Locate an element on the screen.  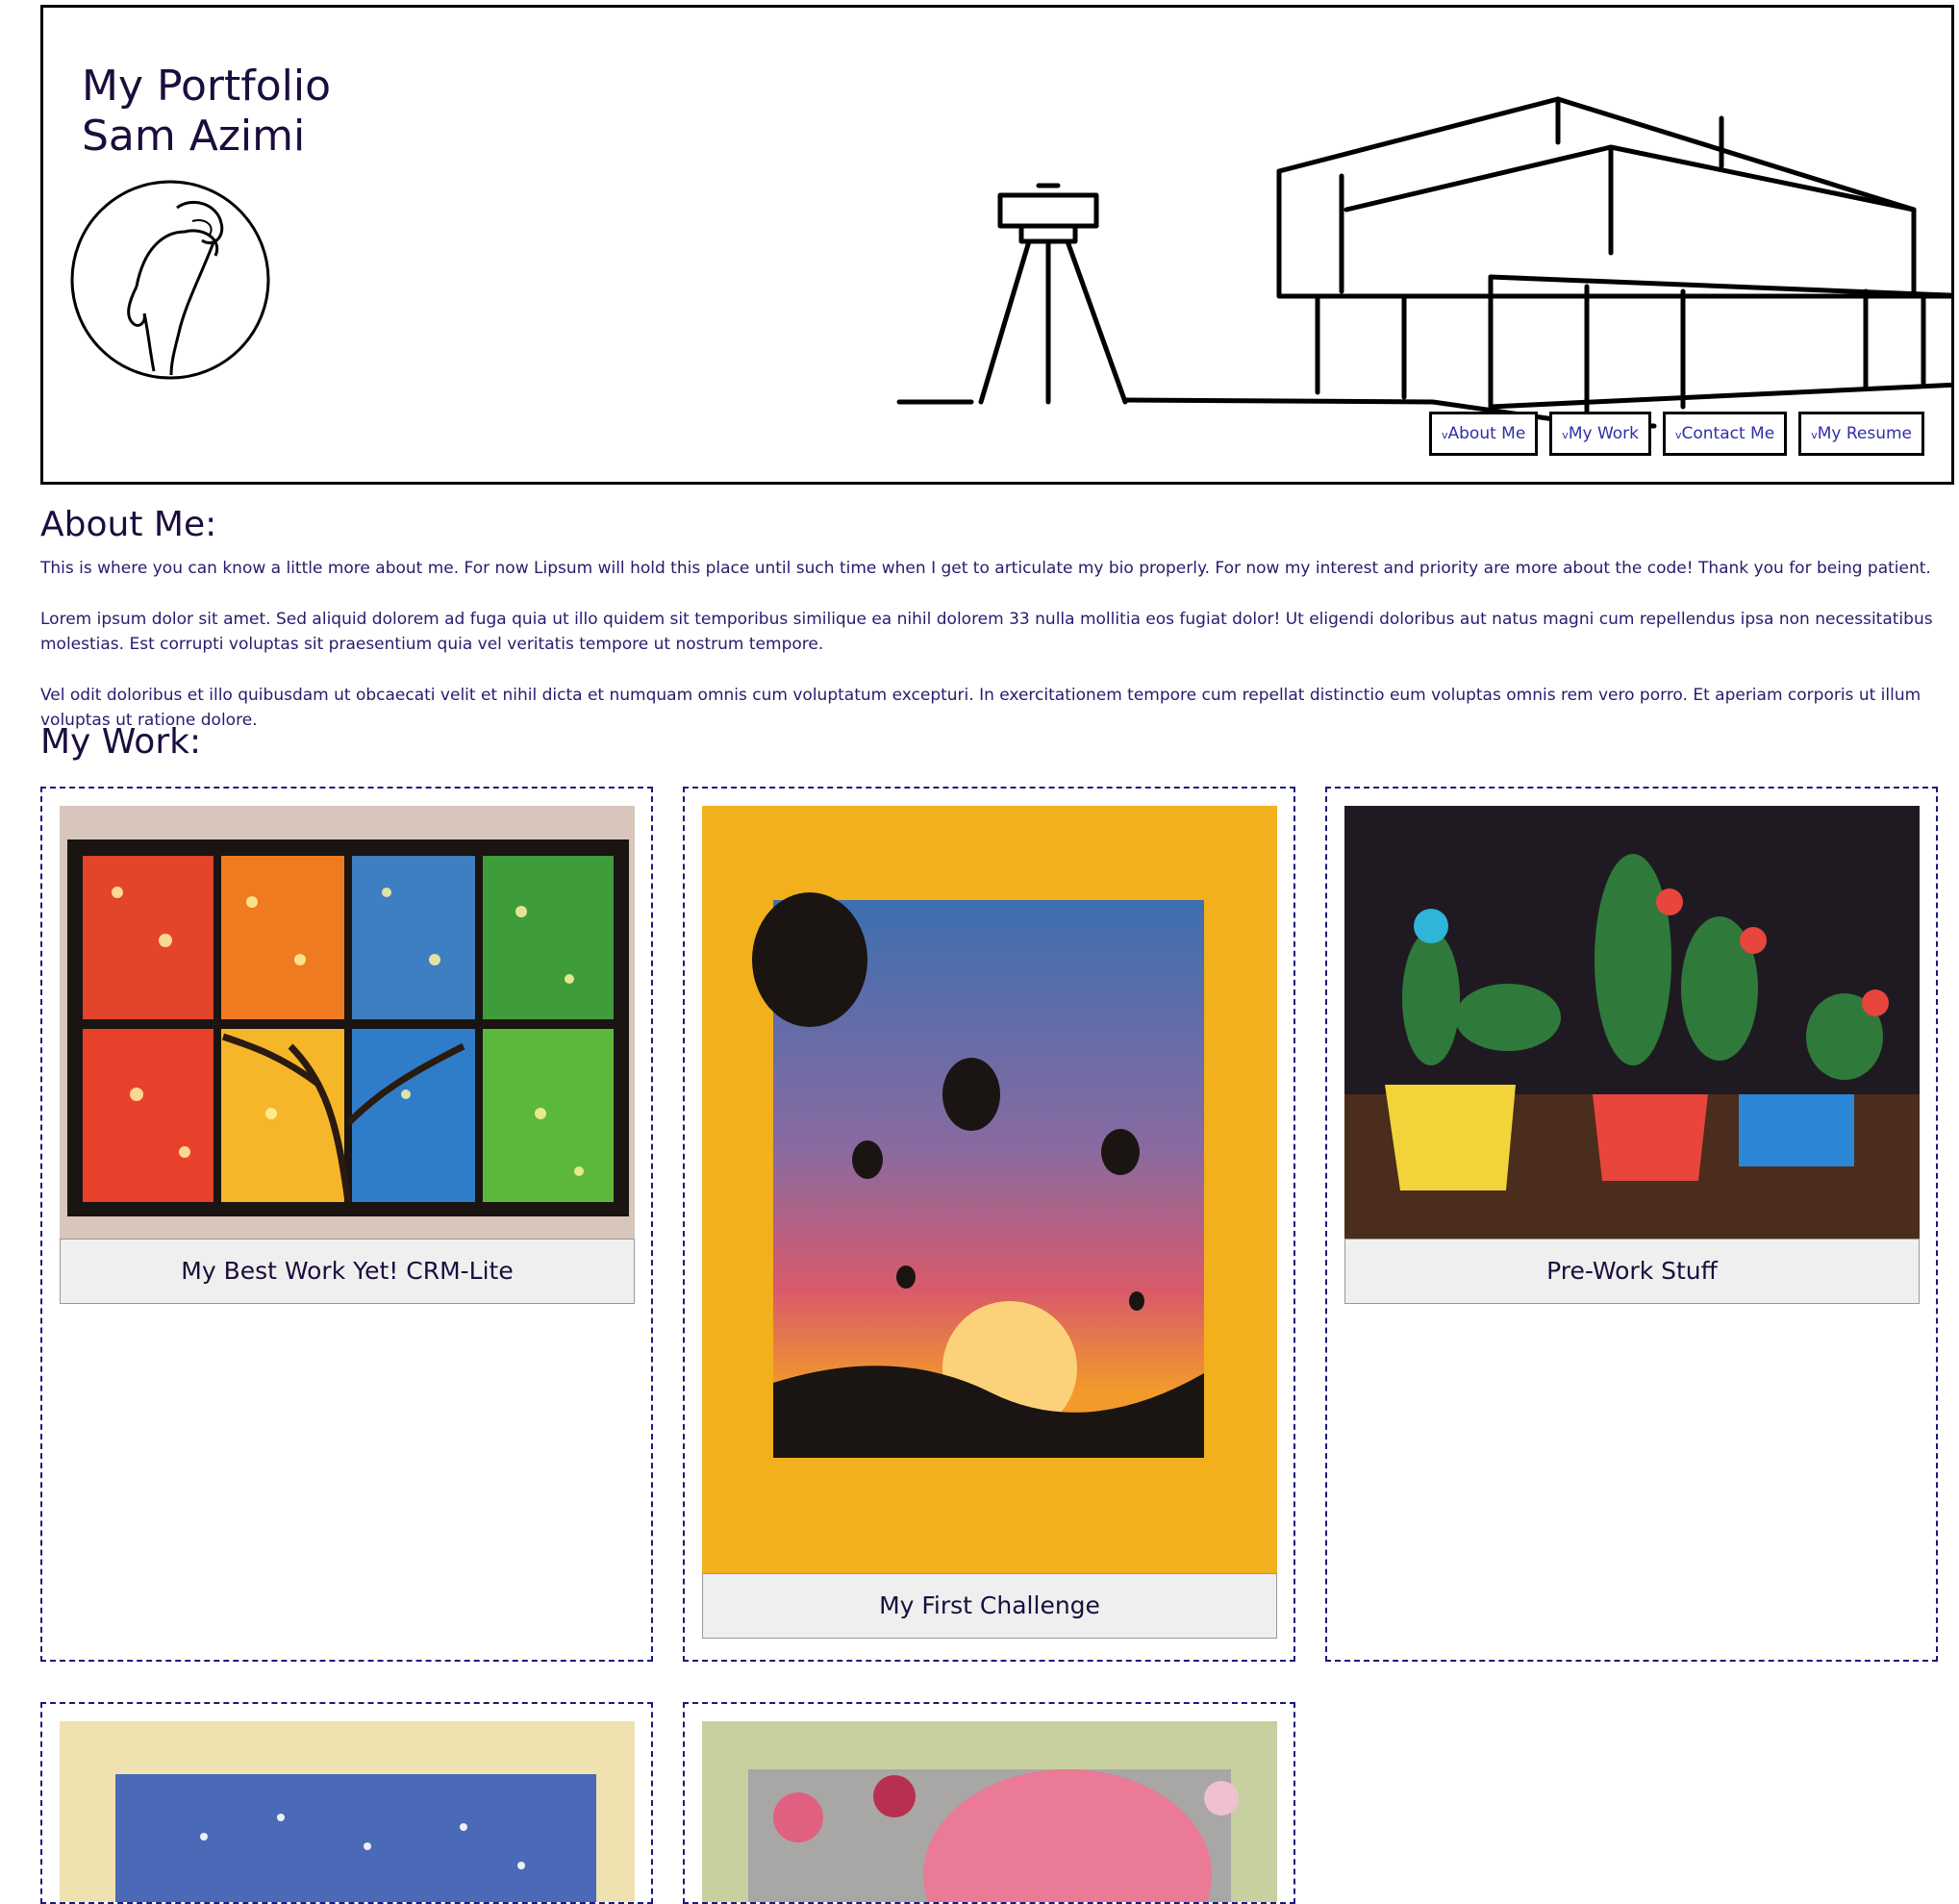
project-card: My Best Work Yet! CRM-Lite is located at coordinates (346, 1224).